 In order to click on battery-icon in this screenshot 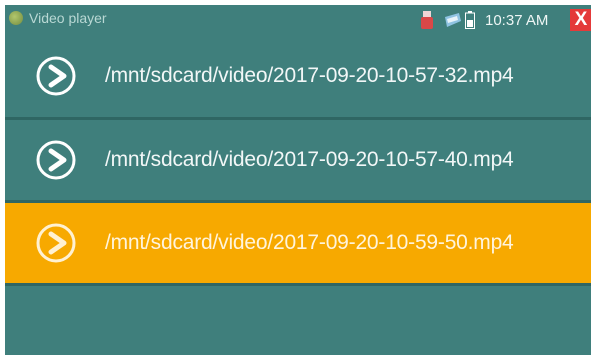, I will do `click(470, 20)`.